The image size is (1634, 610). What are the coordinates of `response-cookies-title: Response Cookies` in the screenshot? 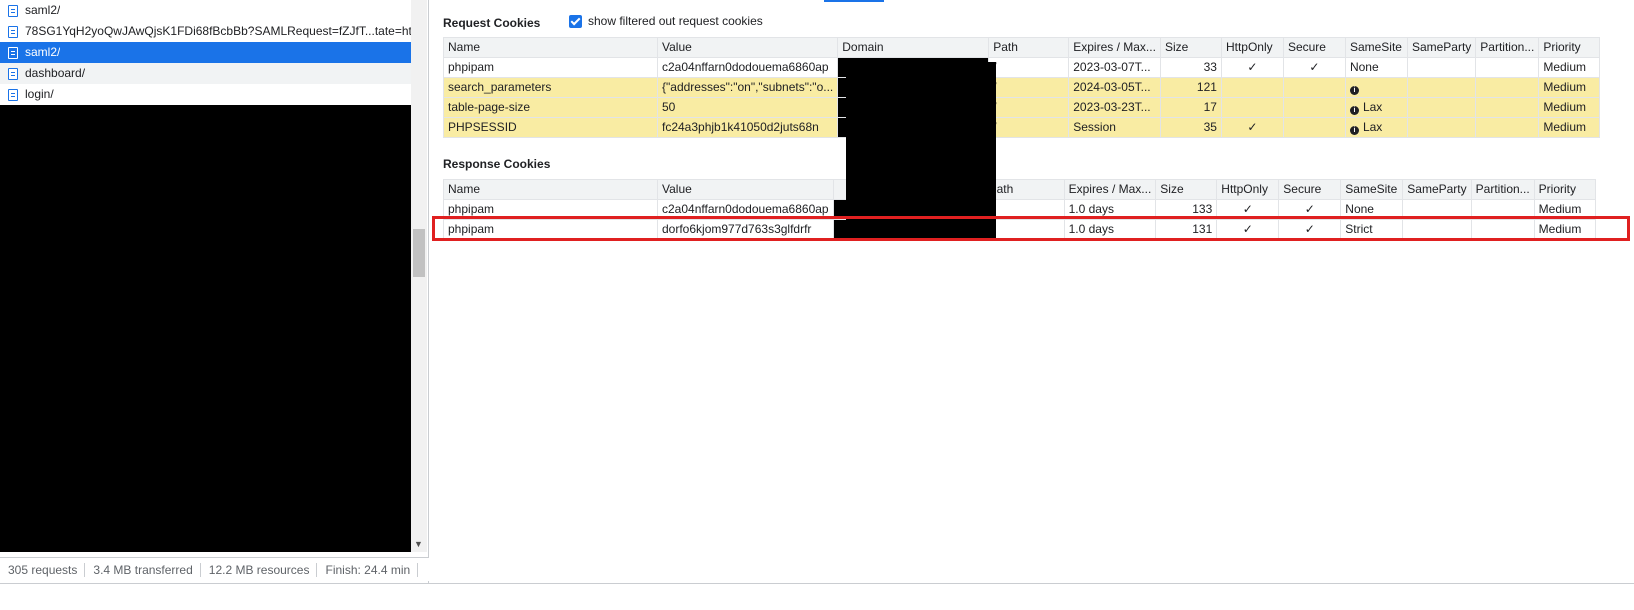 It's located at (497, 164).